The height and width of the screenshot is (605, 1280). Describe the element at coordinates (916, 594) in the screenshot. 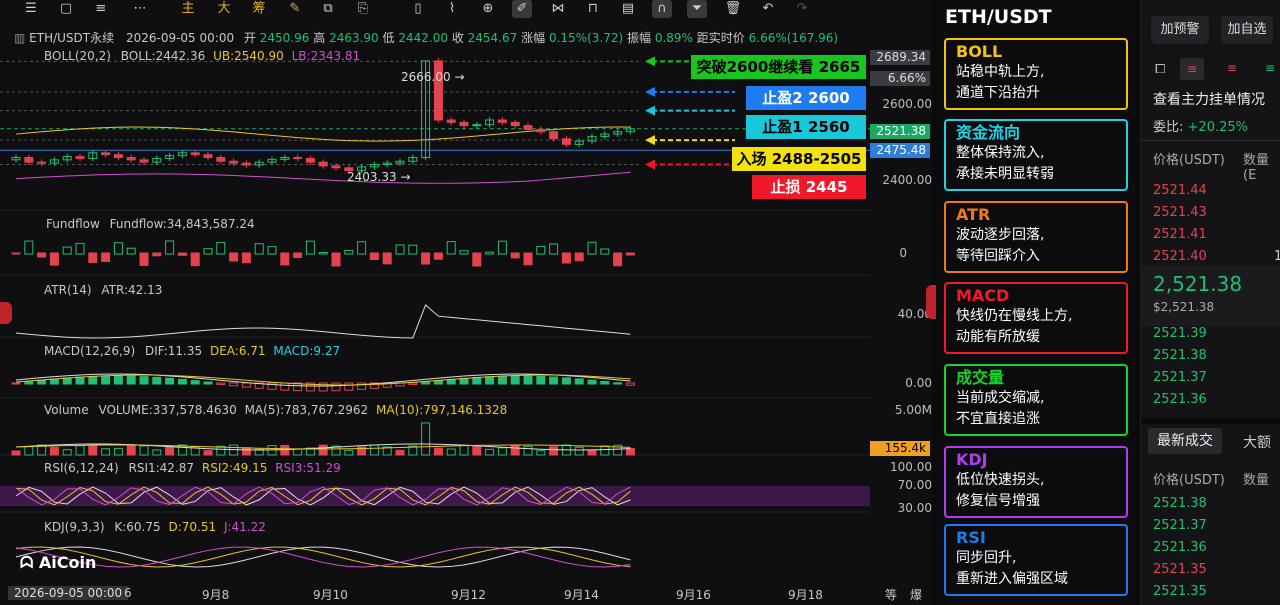

I see `liquidation-button: 爆` at that location.